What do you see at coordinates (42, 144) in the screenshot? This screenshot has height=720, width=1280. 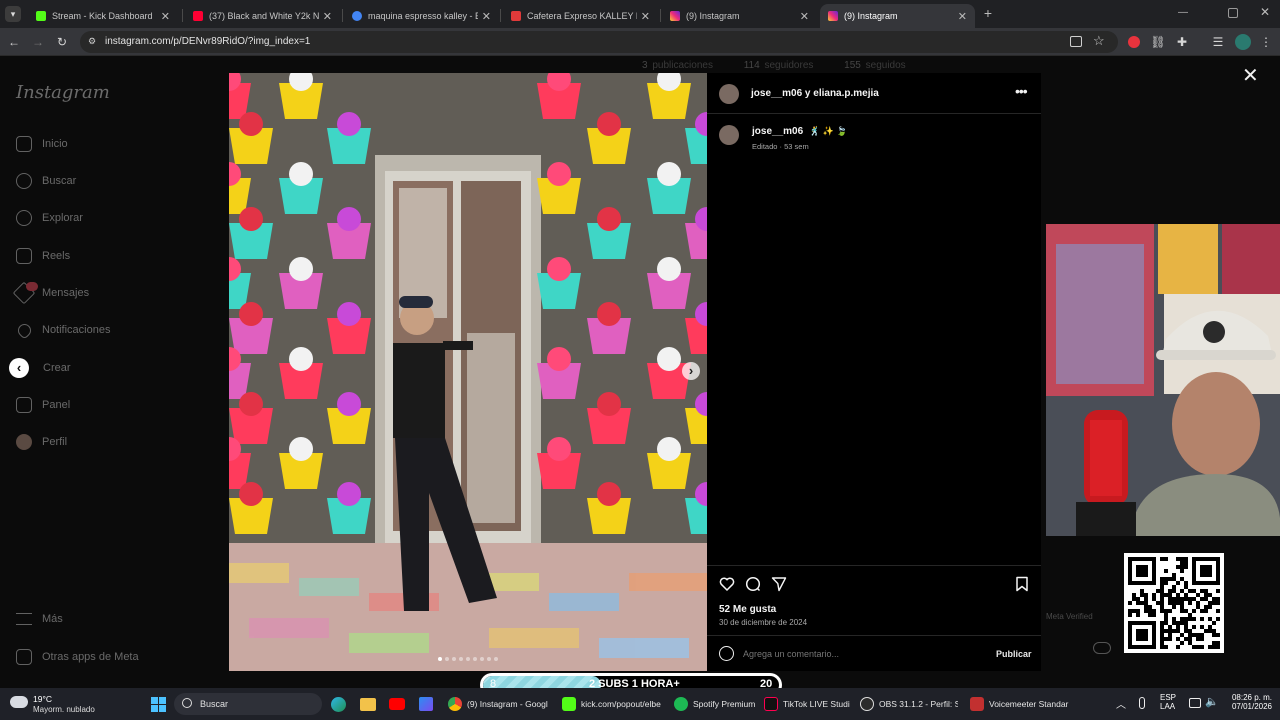 I see `nav-item-inicio: Inicio` at bounding box center [42, 144].